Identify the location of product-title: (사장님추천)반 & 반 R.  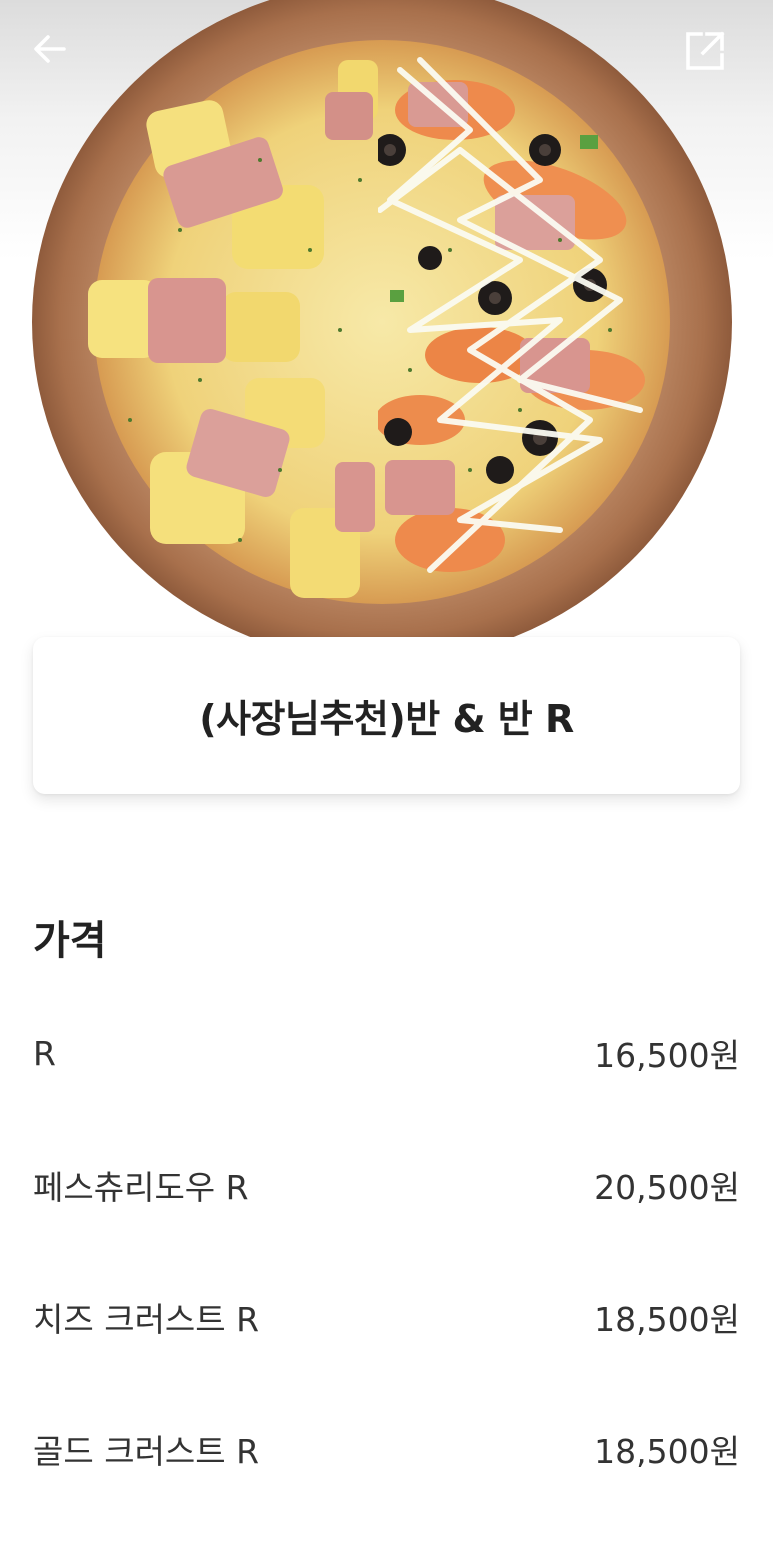
(386, 719).